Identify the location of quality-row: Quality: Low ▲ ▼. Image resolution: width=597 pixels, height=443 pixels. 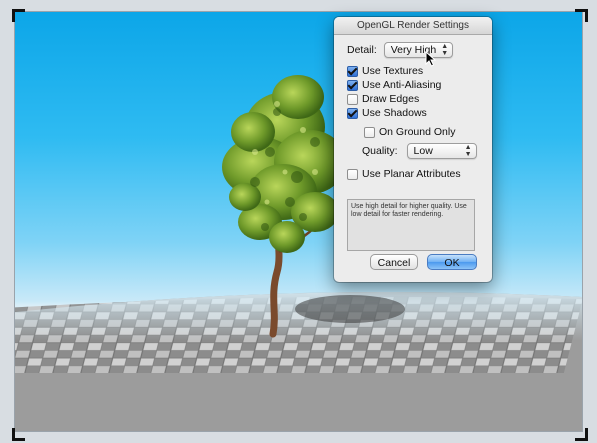
(419, 151).